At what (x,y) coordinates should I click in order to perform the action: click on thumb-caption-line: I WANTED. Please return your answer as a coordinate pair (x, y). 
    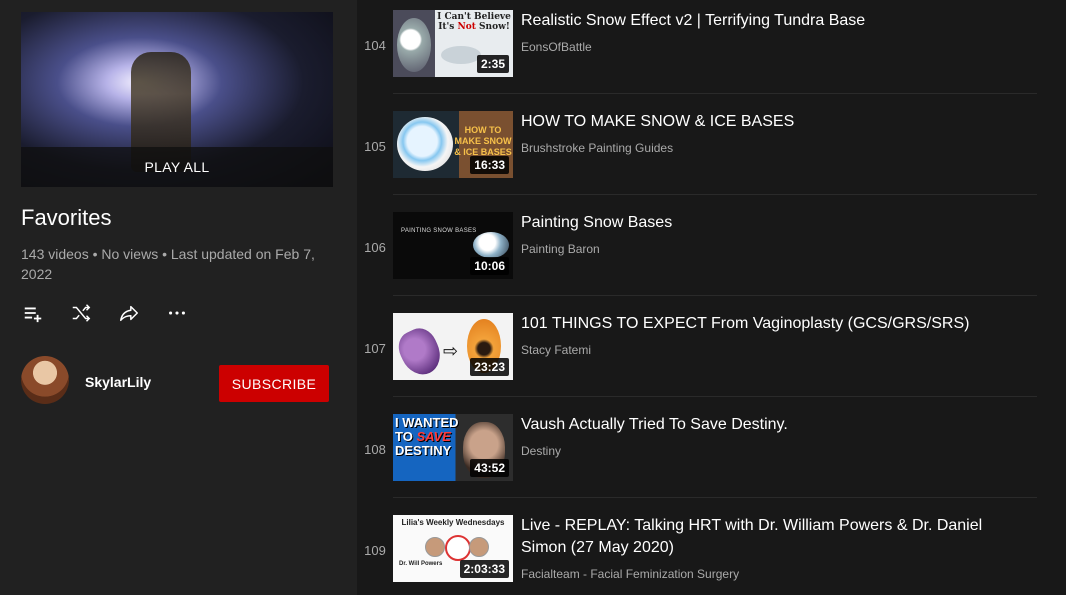
    Looking at the image, I should click on (427, 422).